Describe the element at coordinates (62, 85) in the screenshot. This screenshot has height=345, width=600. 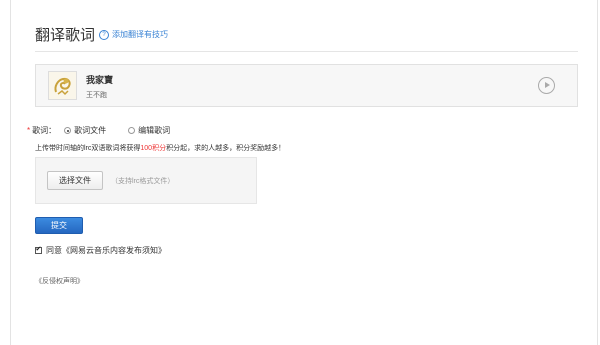
I see `dragon-cover-icon` at that location.